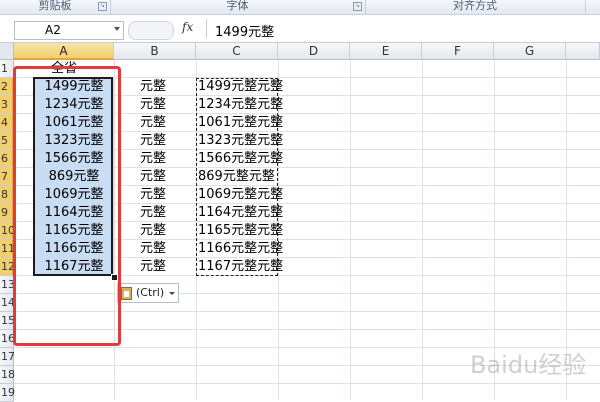  Describe the element at coordinates (357, 6) in the screenshot. I see `font-launcher-icon: ↘` at that location.